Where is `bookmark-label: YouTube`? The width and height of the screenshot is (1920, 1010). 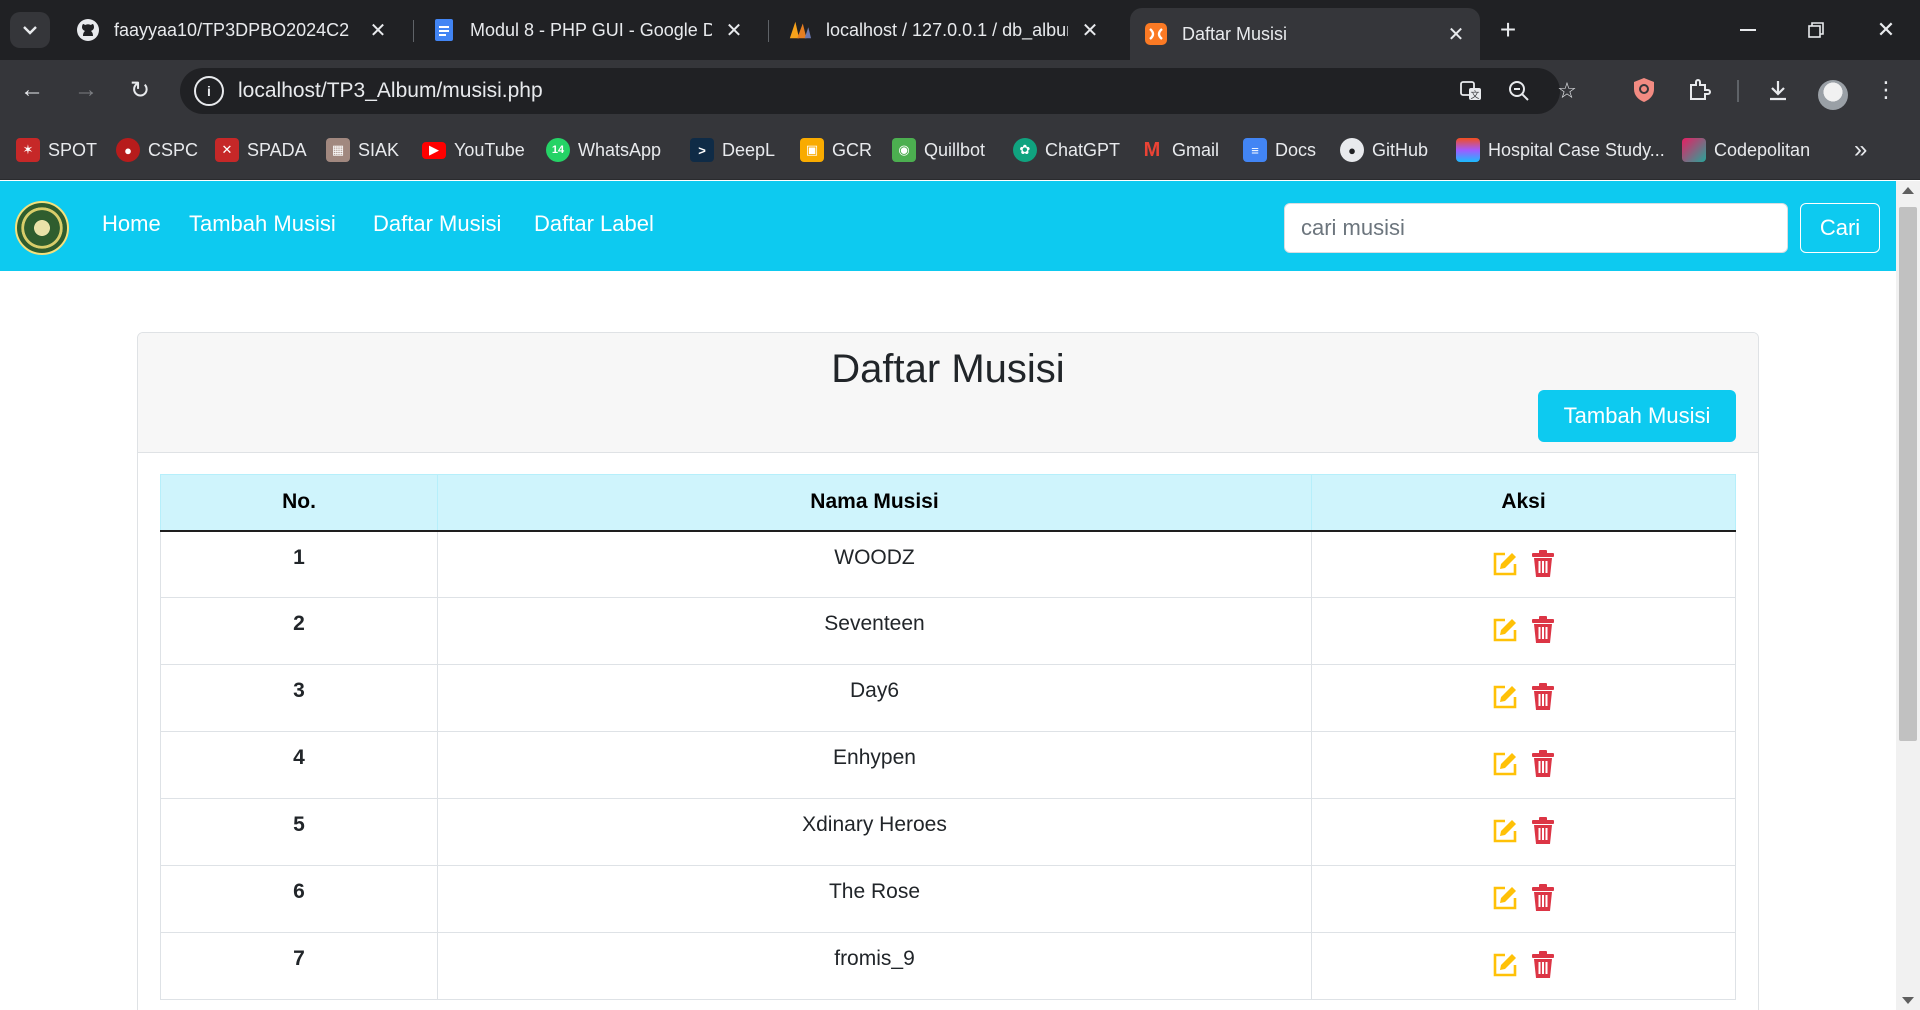
bookmark-label: YouTube is located at coordinates (489, 149).